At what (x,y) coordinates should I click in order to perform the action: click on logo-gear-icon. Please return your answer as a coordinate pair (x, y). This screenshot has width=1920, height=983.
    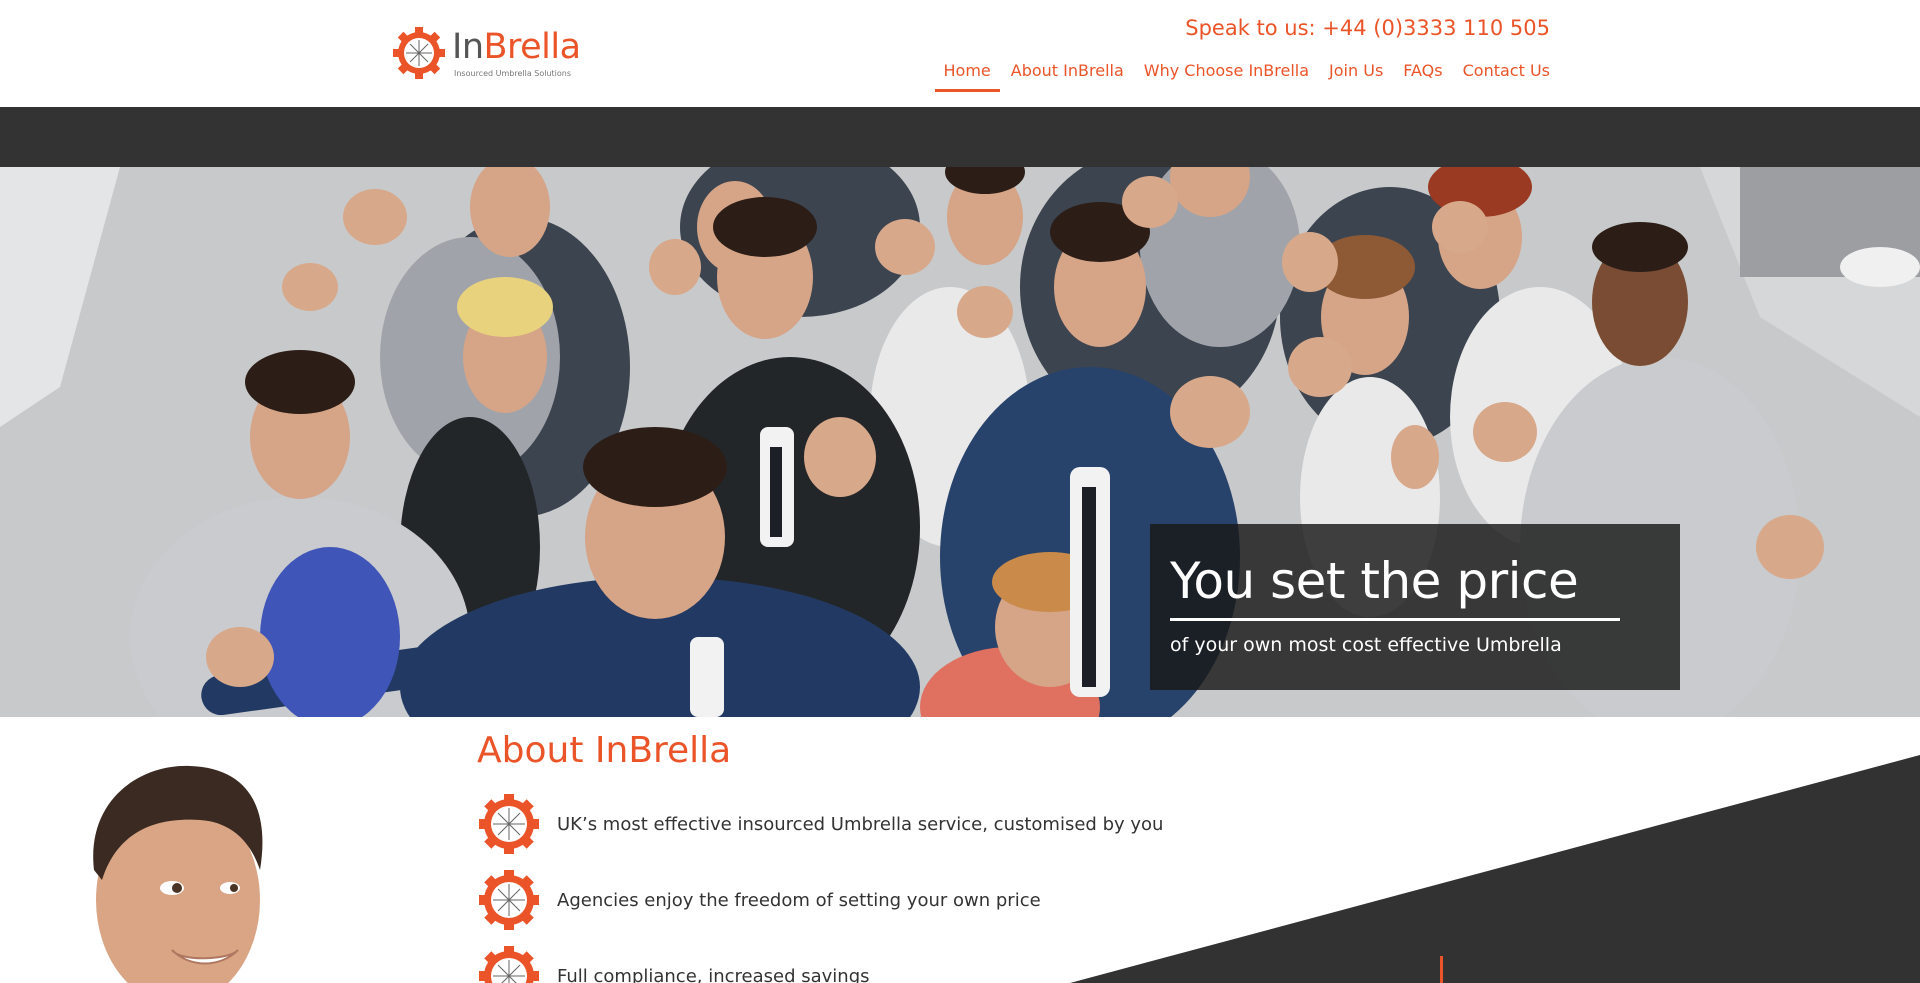
    Looking at the image, I should click on (419, 53).